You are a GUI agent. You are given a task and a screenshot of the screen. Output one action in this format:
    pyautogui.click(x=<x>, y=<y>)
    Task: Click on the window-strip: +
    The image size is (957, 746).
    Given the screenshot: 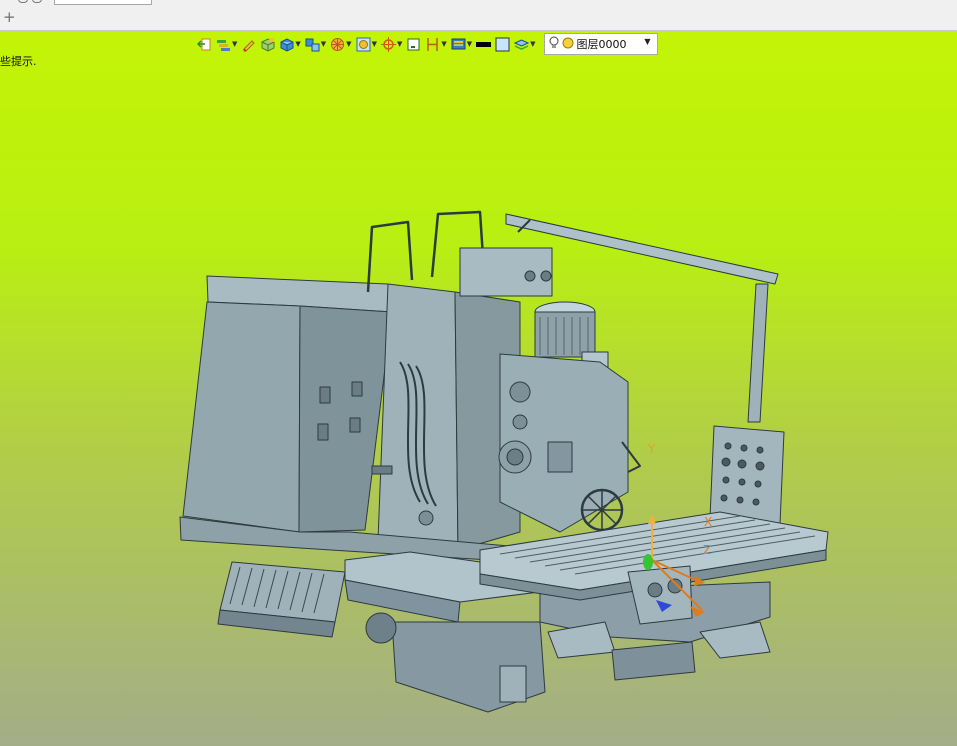 What is the action you would take?
    pyautogui.click(x=478, y=15)
    